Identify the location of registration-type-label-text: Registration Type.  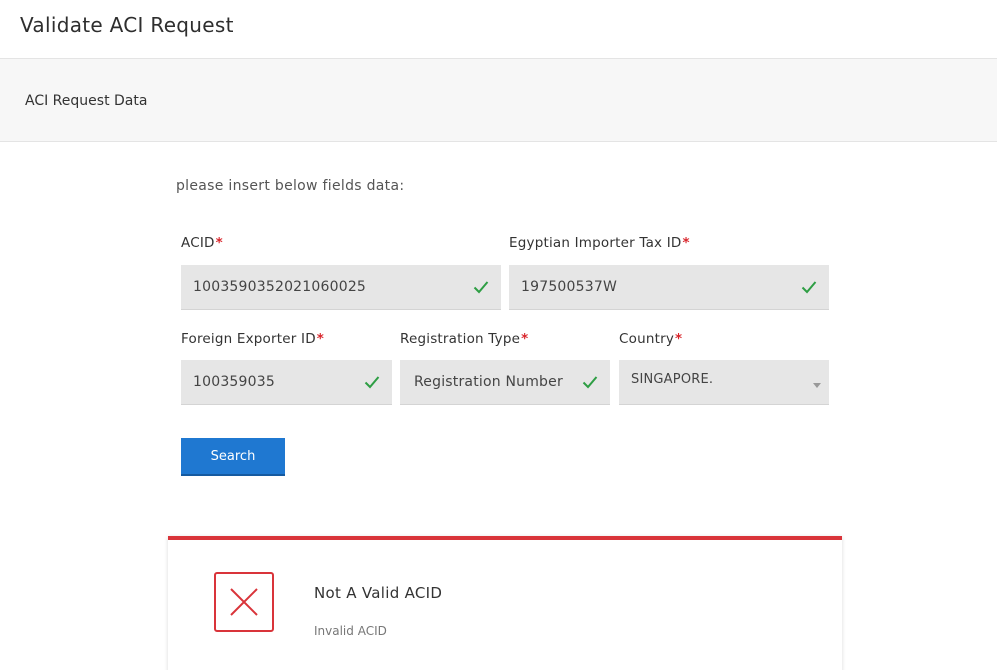
(460, 339).